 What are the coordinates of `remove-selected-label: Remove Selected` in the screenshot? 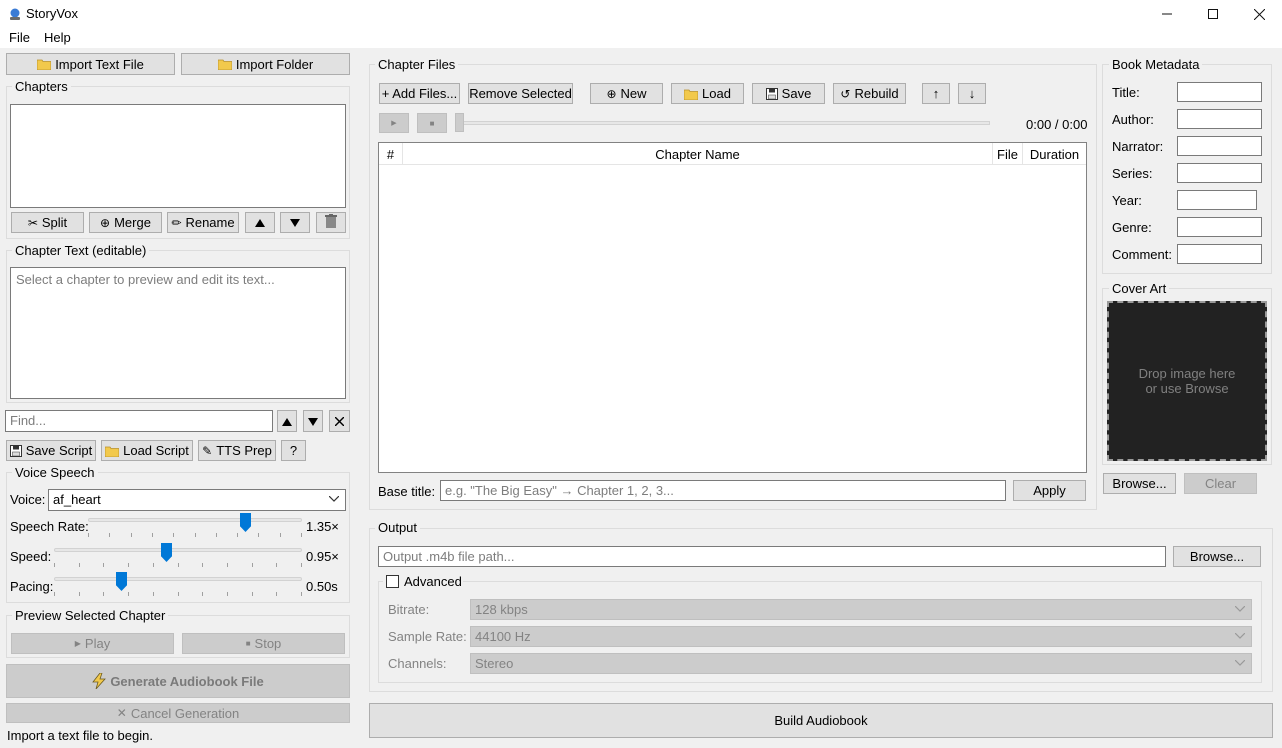 It's located at (520, 93).